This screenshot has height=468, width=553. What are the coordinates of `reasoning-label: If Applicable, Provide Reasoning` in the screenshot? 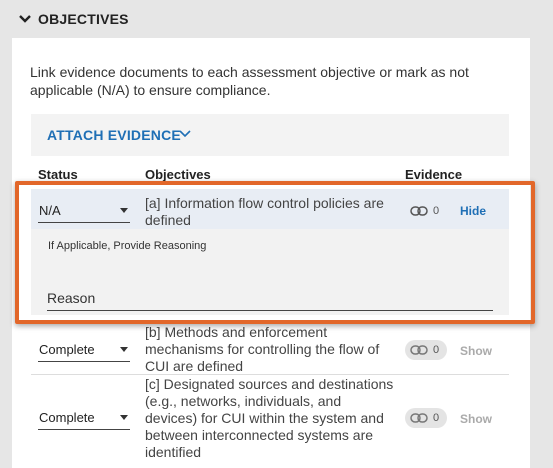 It's located at (127, 246).